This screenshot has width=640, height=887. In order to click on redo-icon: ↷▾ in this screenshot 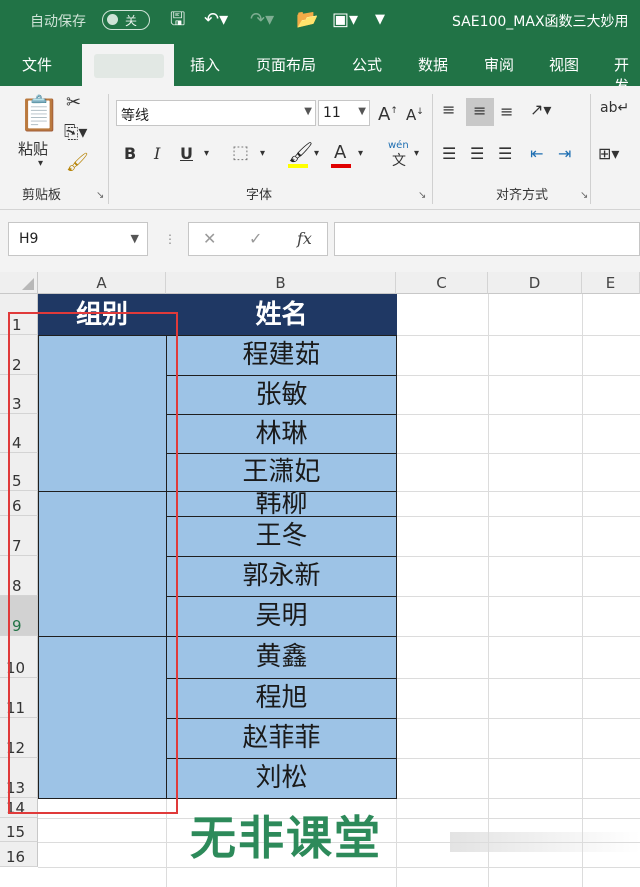, I will do `click(262, 20)`.